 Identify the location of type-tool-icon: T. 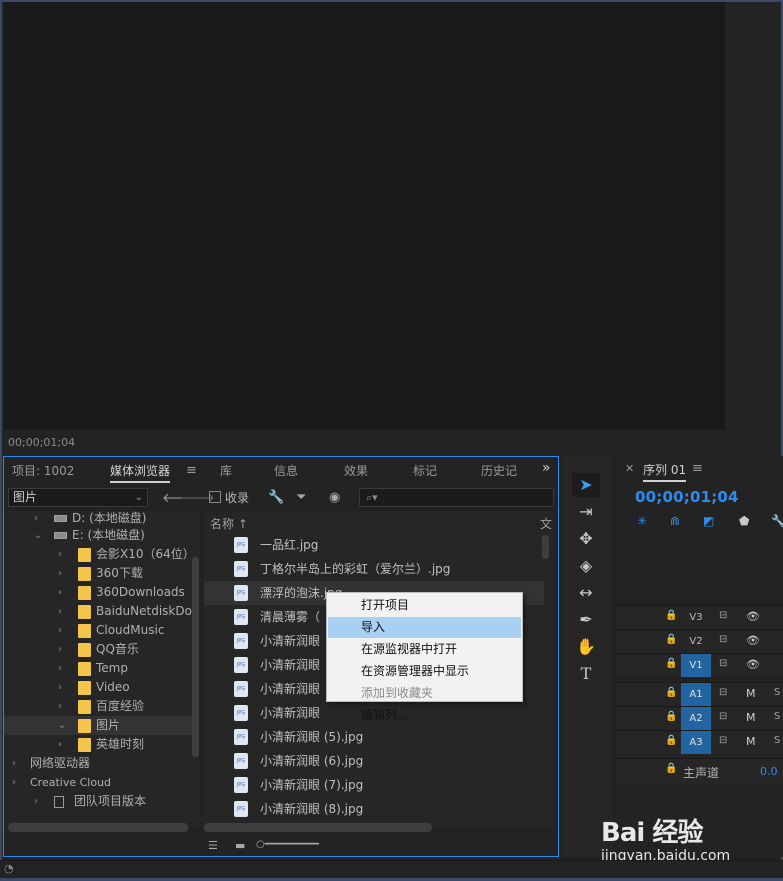
(586, 674).